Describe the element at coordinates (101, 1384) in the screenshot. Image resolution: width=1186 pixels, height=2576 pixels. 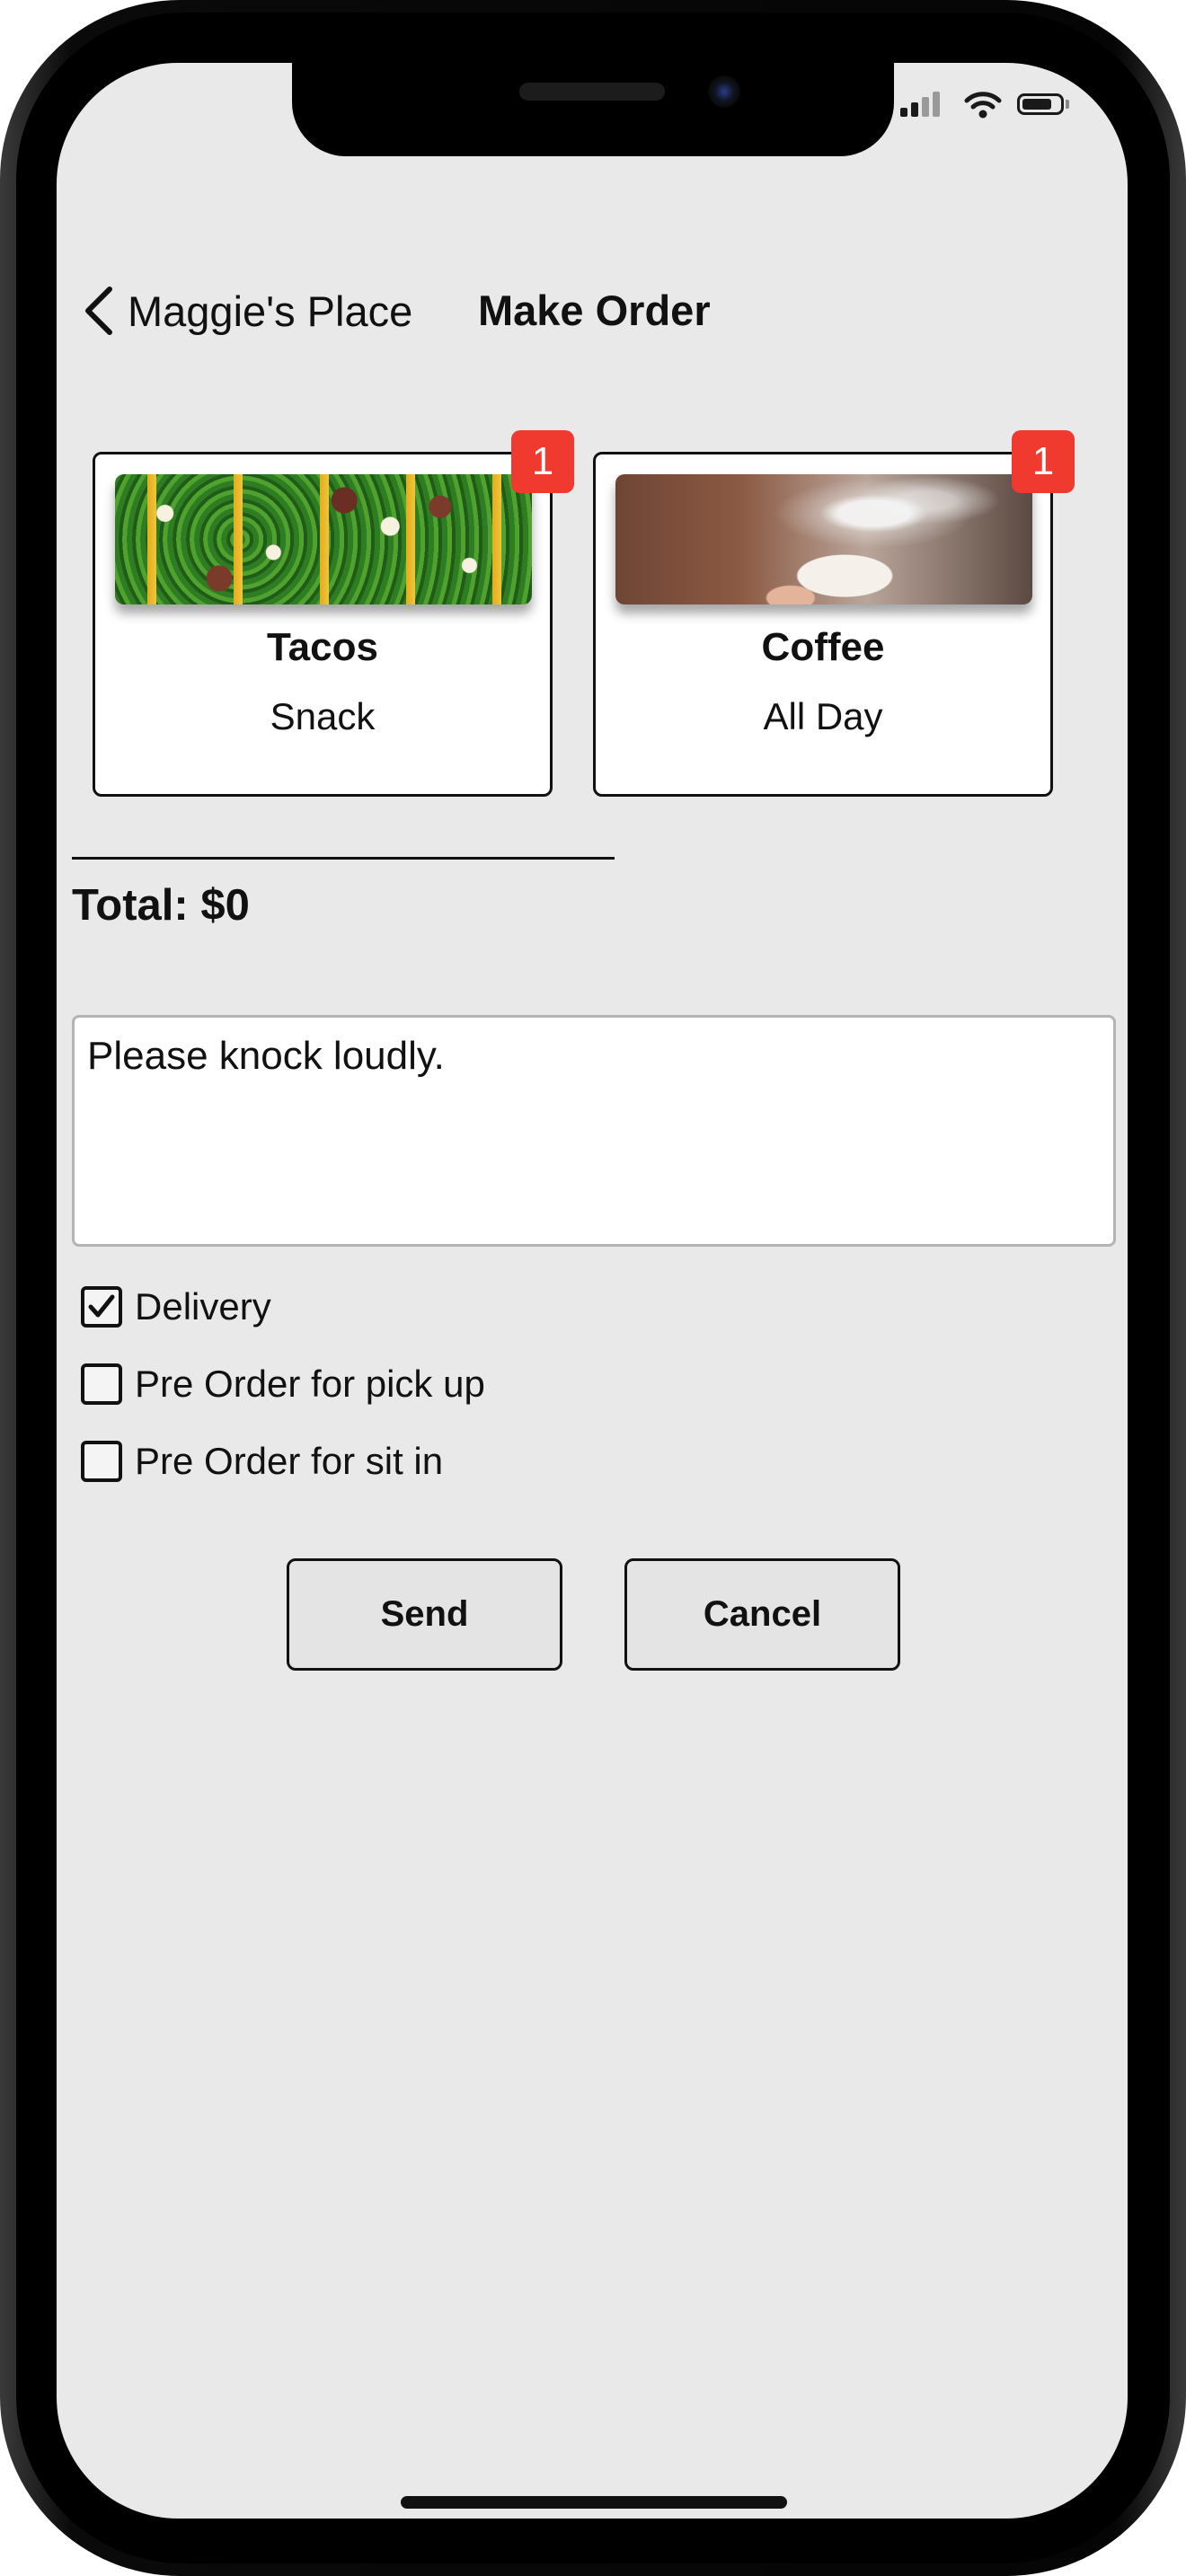
I see `pre-order-pick-up-checkbox` at that location.